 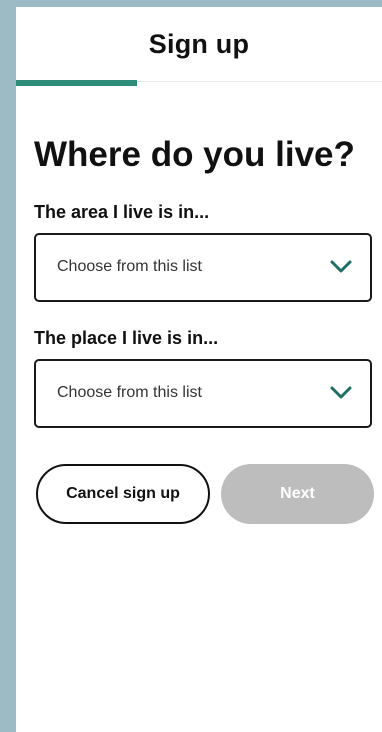 What do you see at coordinates (194, 154) in the screenshot?
I see `page-title: Where do you live?` at bounding box center [194, 154].